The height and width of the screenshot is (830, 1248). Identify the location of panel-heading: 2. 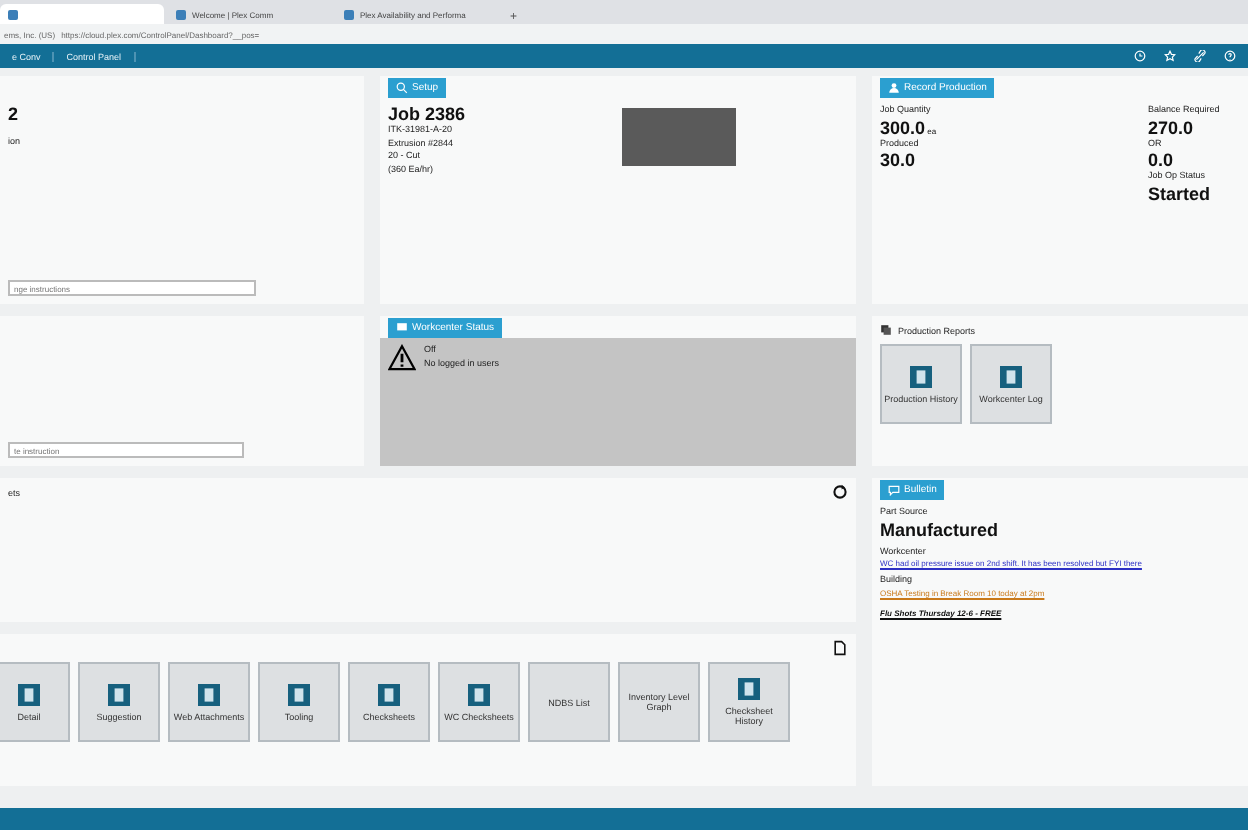
(14, 114).